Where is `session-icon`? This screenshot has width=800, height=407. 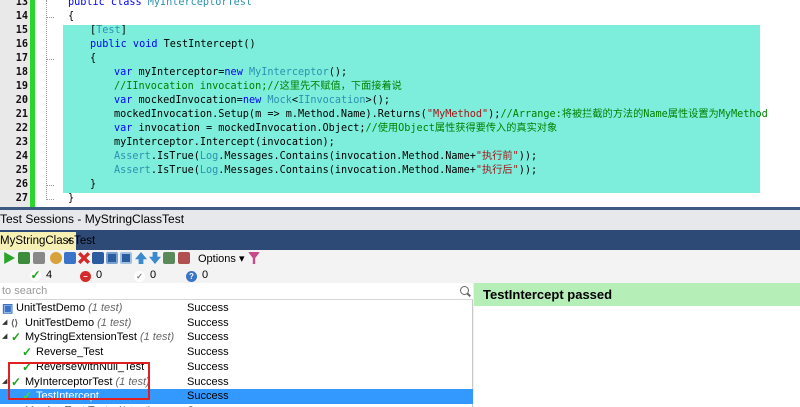
session-icon is located at coordinates (98, 258).